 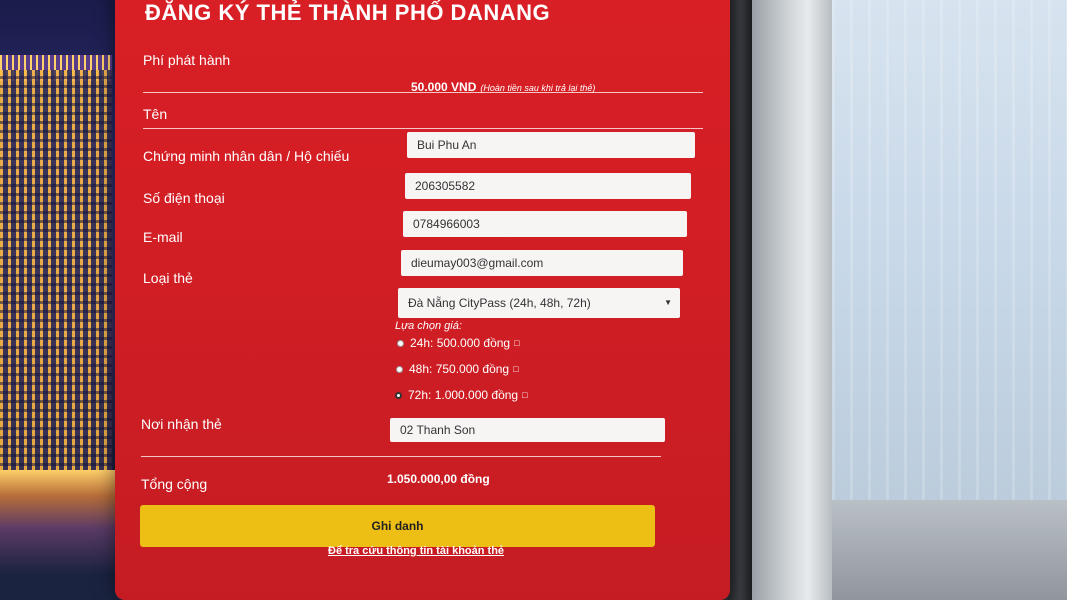 I want to click on price-option-48h: 48h: 750.000 đồng □, so click(x=457, y=369).